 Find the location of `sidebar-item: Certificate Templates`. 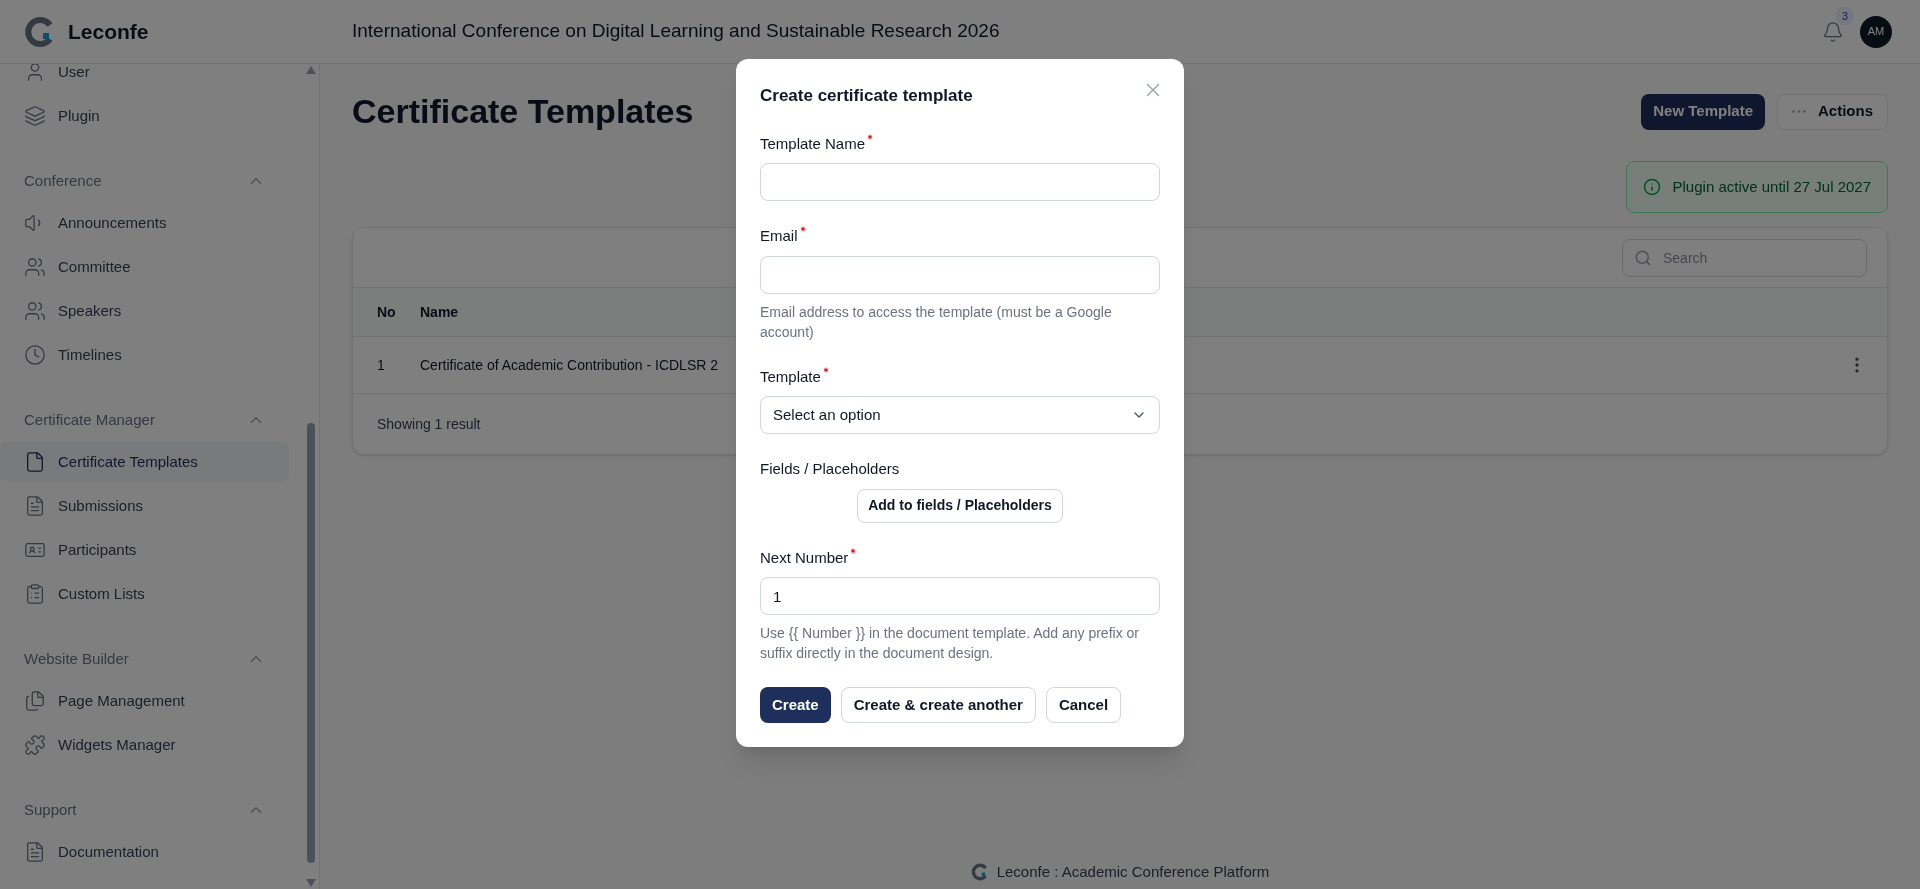

sidebar-item: Certificate Templates is located at coordinates (144, 462).